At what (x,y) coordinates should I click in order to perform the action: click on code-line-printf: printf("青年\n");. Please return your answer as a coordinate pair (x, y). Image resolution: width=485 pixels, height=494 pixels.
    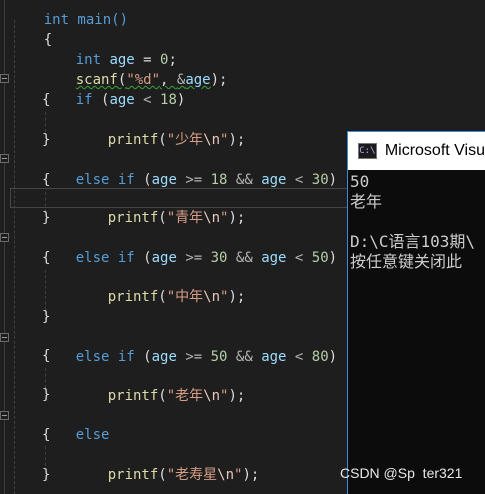
    Looking at the image, I should click on (160, 207).